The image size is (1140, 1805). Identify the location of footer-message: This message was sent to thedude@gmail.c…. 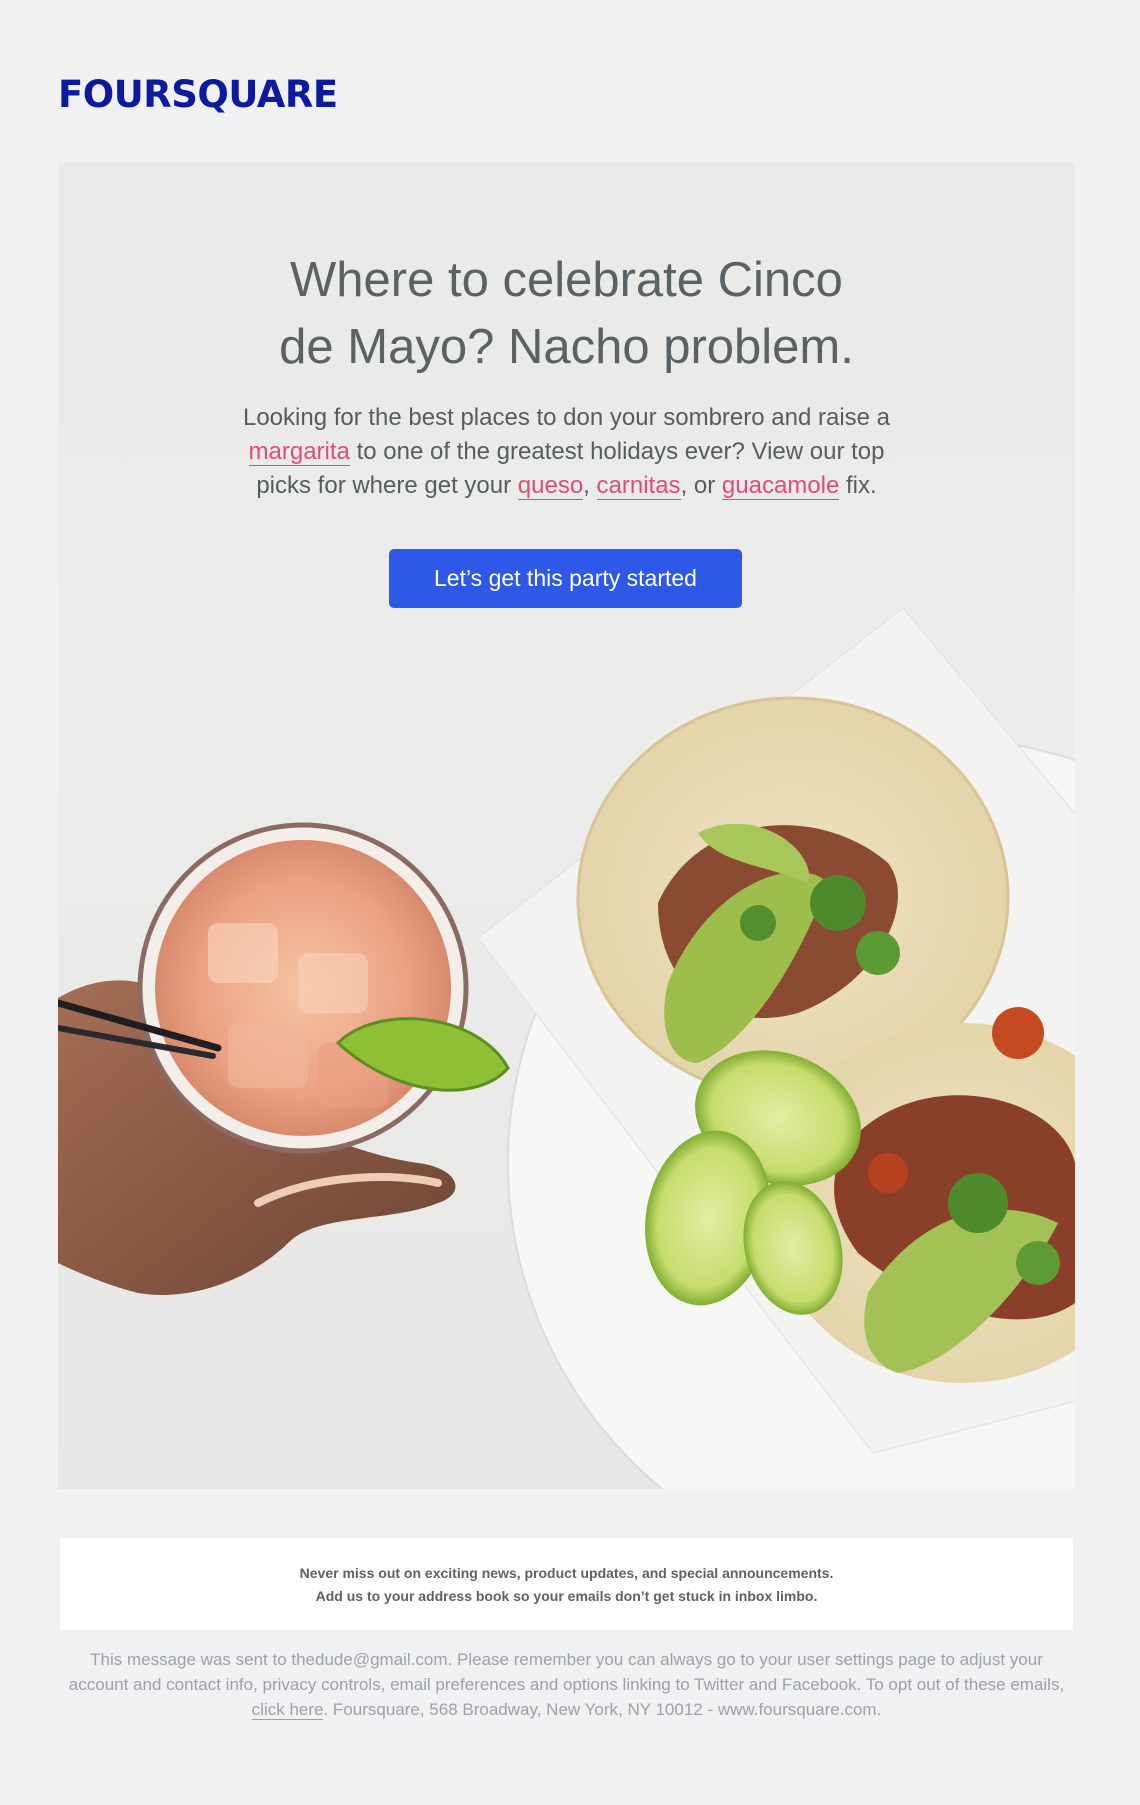
(566, 1672).